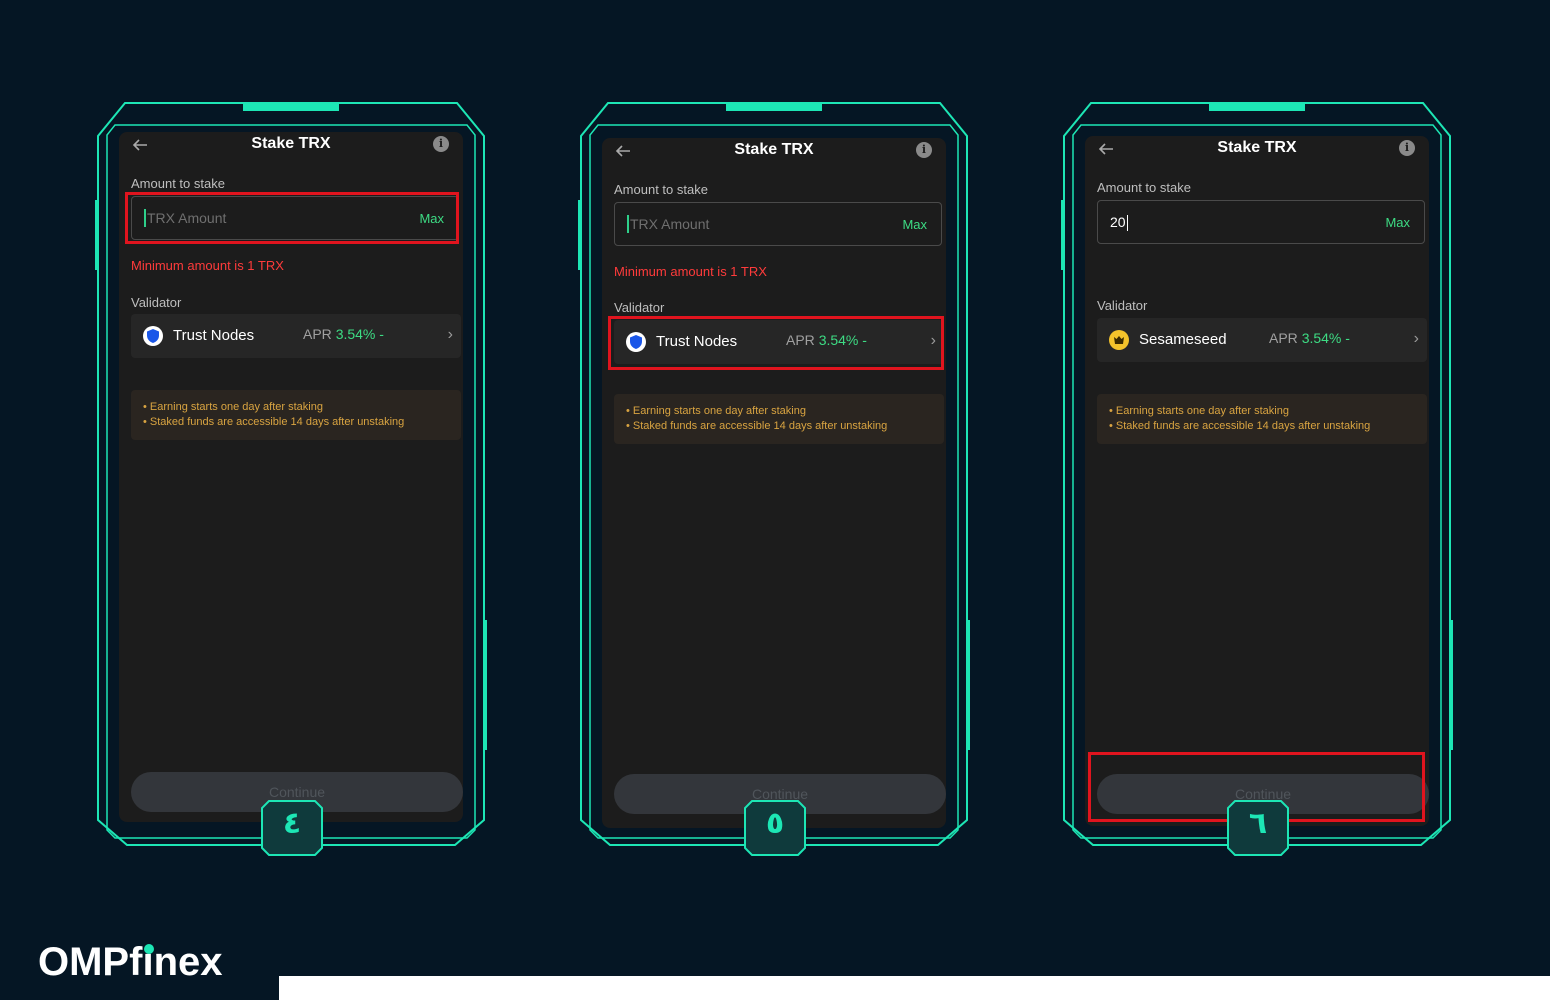 The image size is (1550, 1000). I want to click on amount-input: TRX Amount, so click(668, 224).